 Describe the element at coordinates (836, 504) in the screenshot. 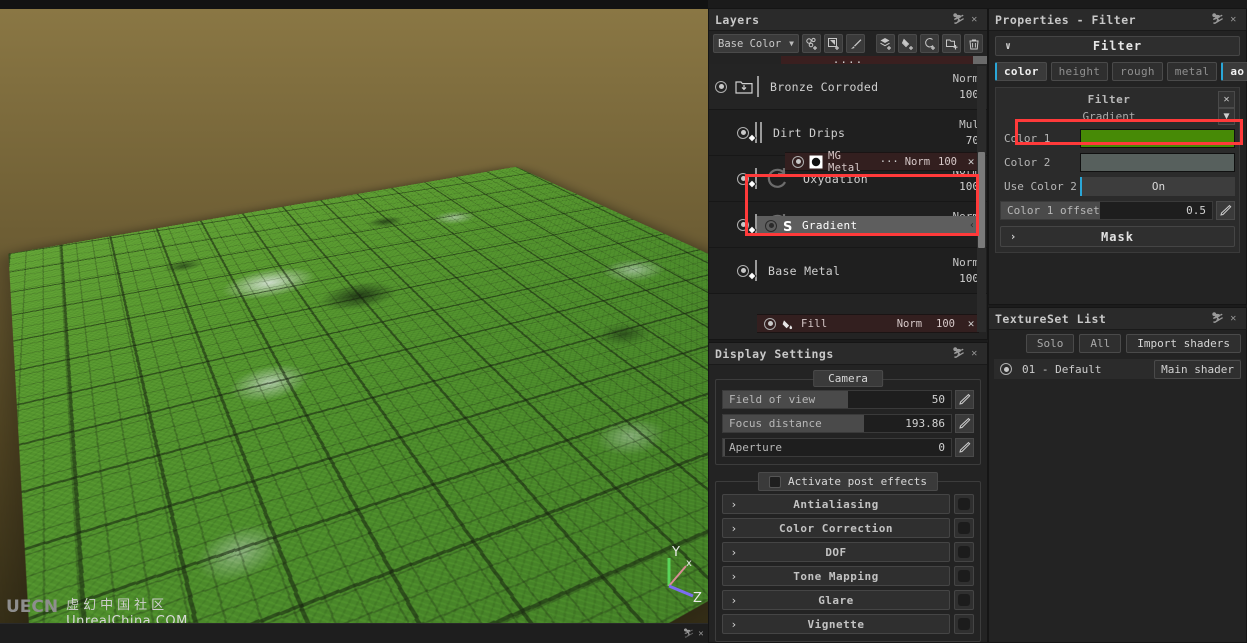

I see `post-effect-expander: › Antialiasing` at that location.